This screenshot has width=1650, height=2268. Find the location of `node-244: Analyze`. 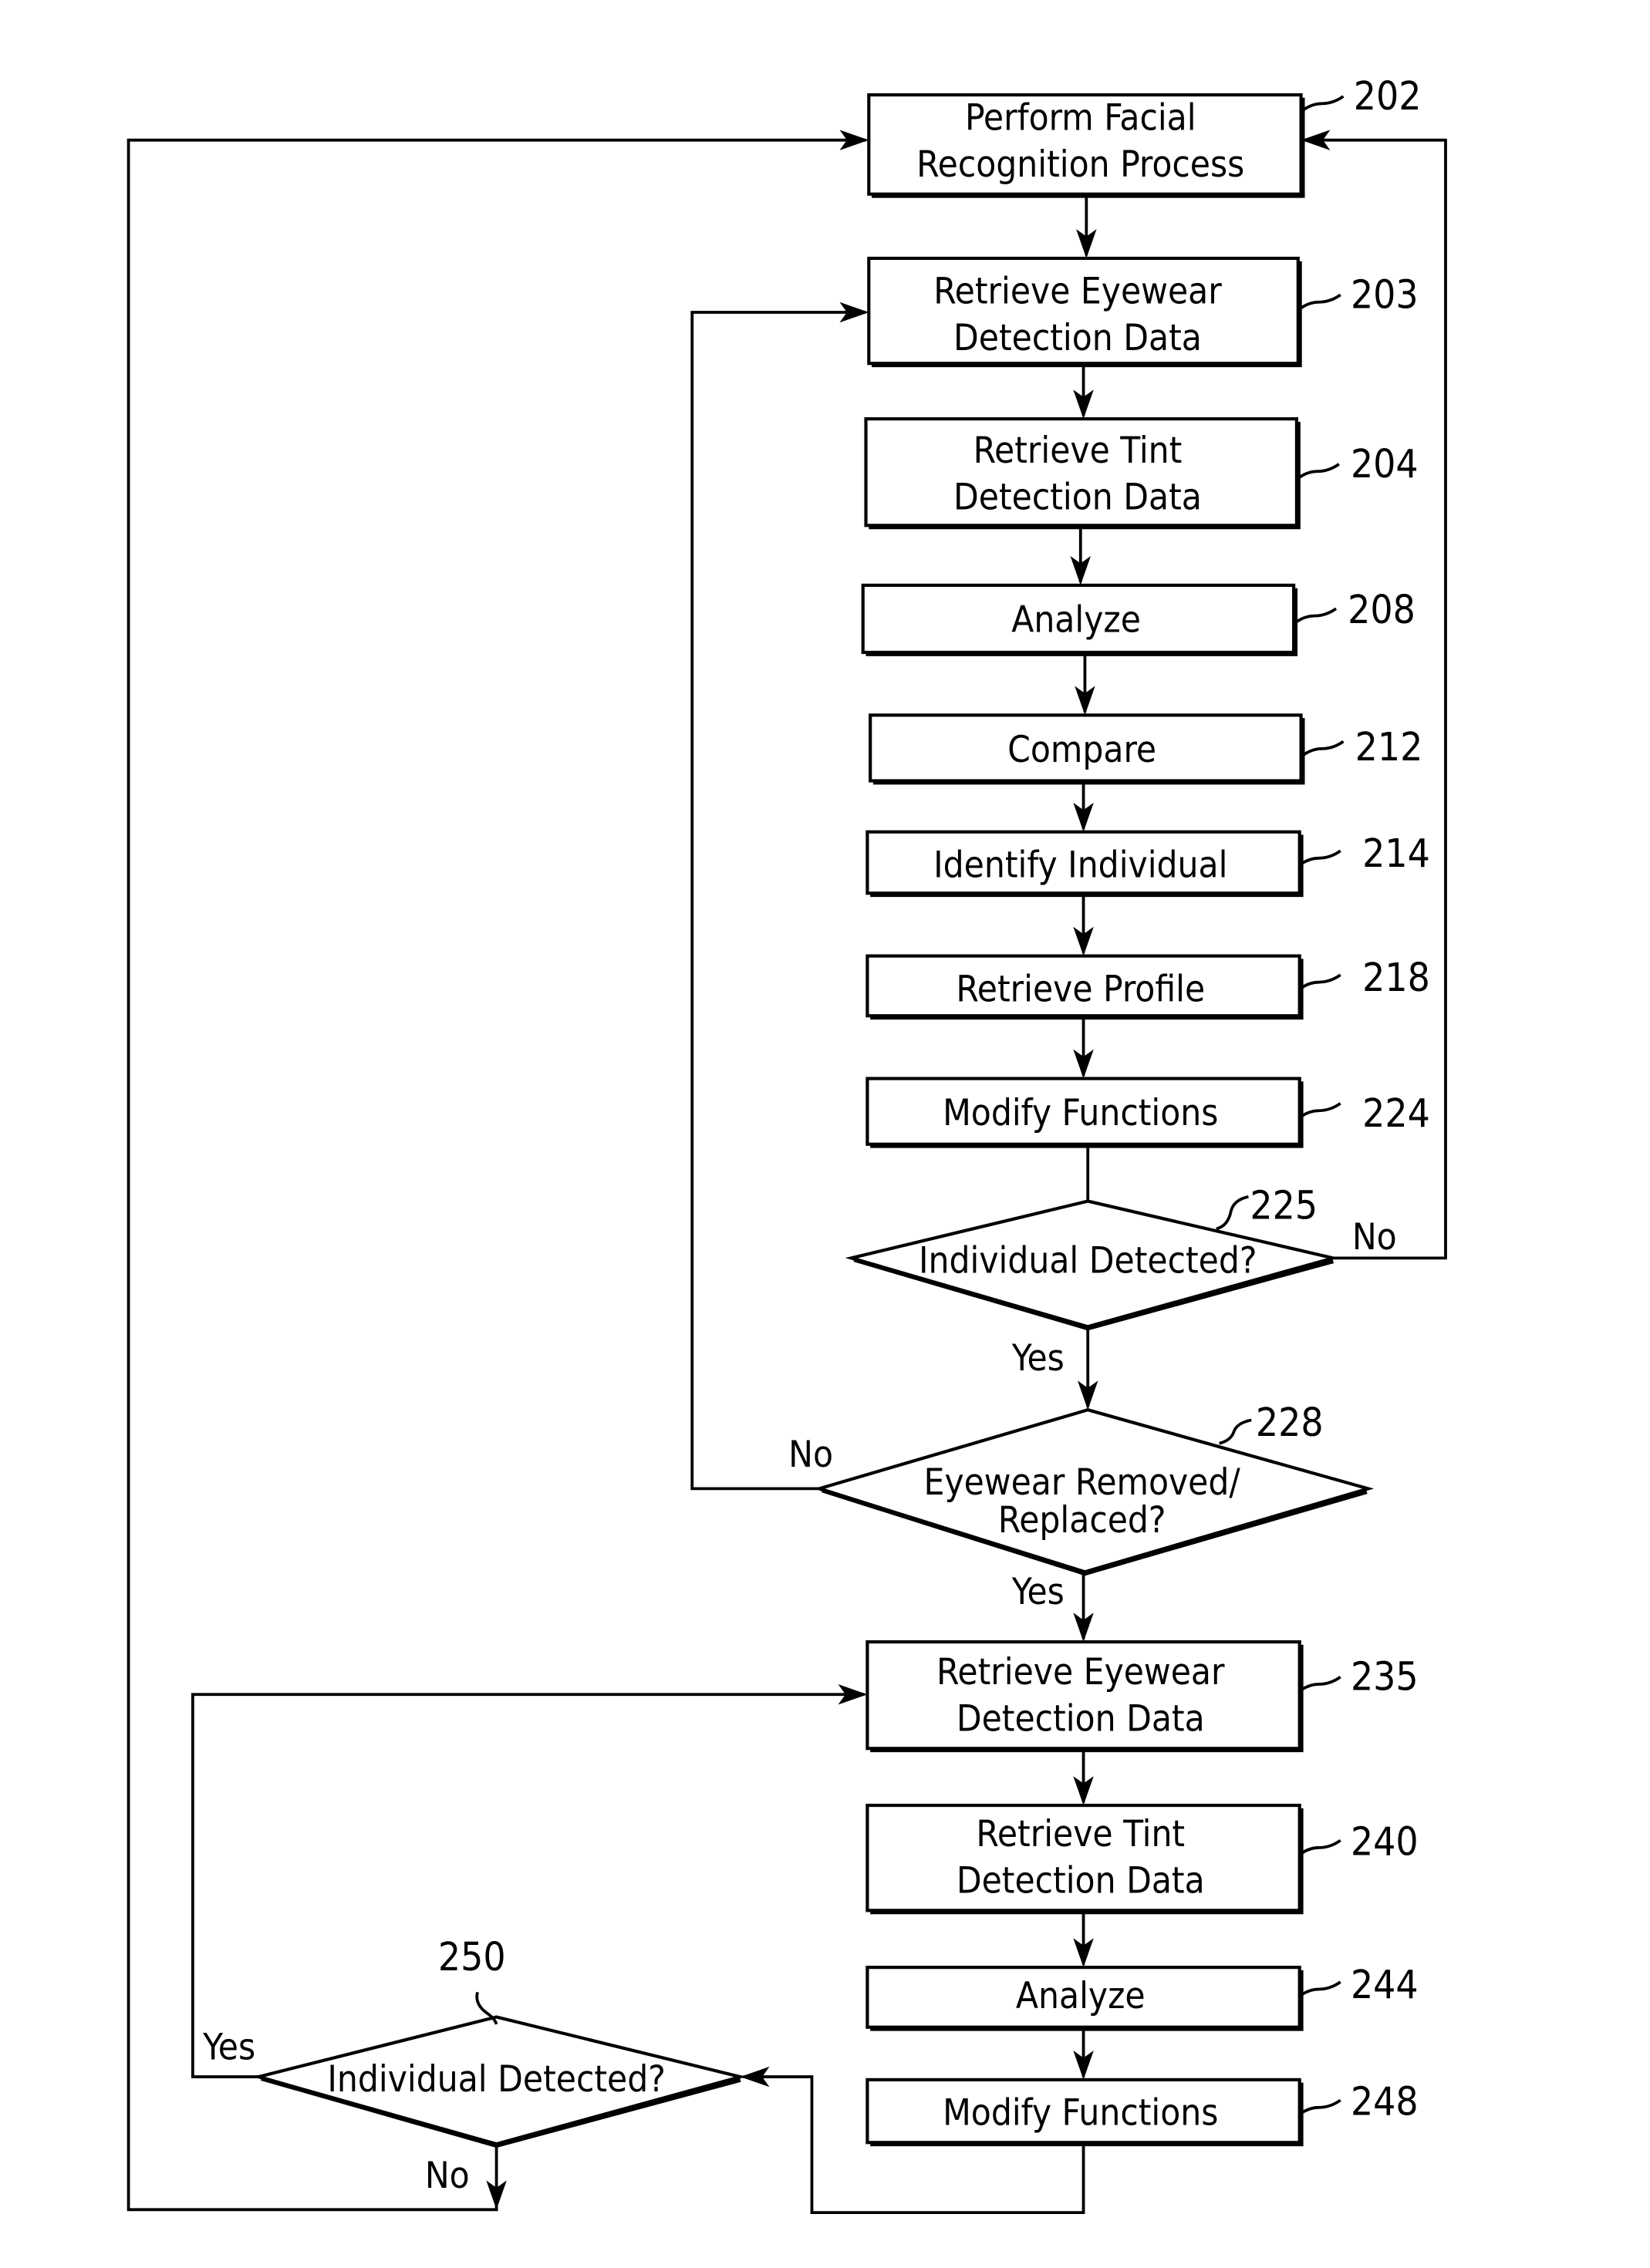

node-244: Analyze is located at coordinates (1084, 1998).